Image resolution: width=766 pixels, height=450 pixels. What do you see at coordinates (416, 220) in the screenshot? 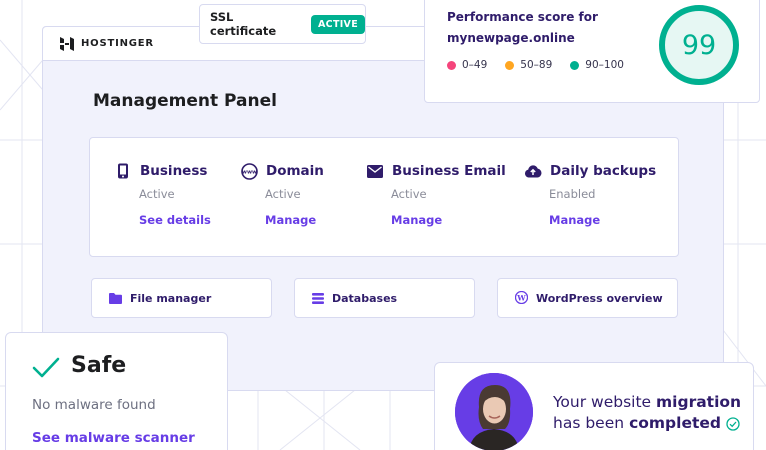
I see `manage-email-link: Manage` at bounding box center [416, 220].